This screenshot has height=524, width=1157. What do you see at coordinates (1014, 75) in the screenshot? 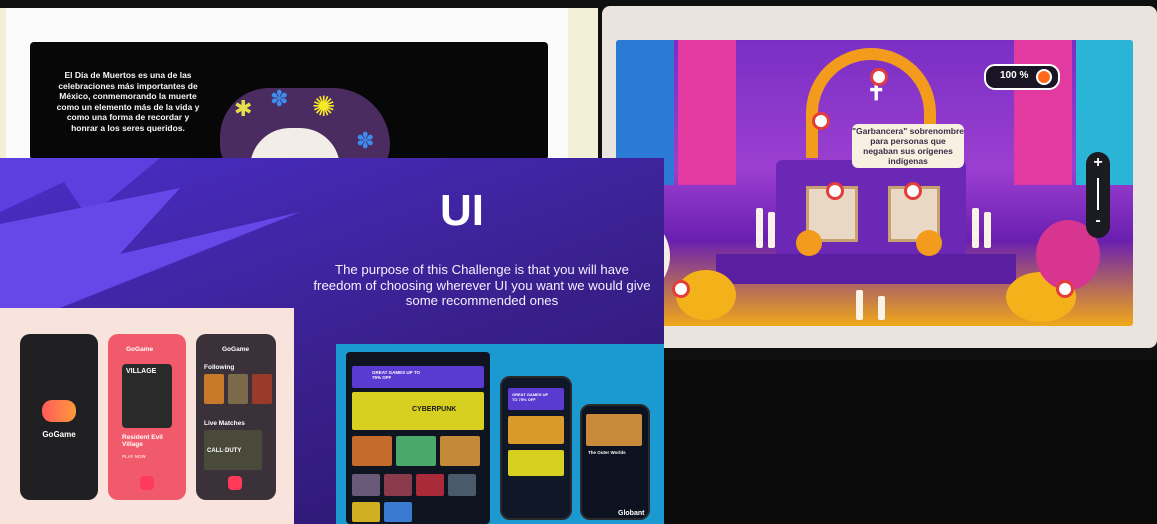
I see `zoom-level-label: 100 %` at bounding box center [1014, 75].